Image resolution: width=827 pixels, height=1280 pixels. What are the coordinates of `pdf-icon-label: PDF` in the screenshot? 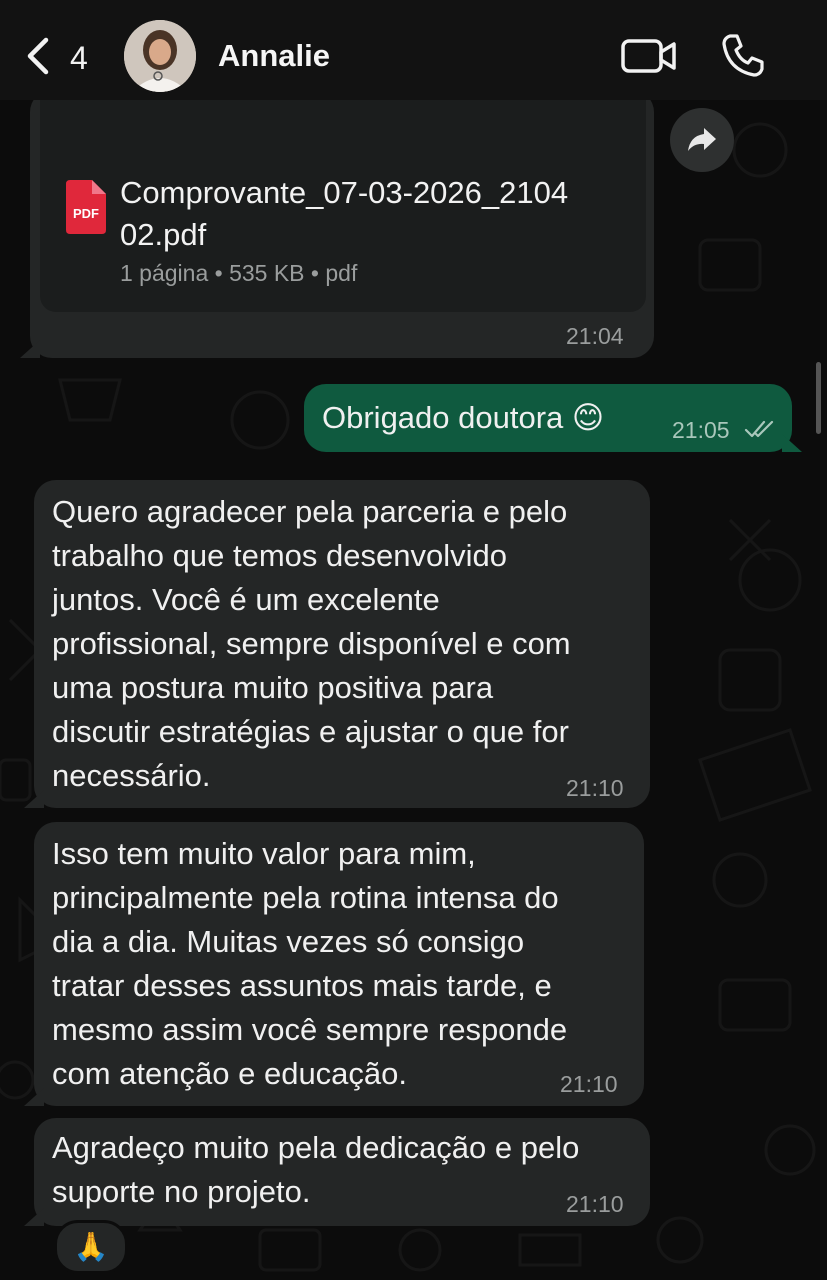 It's located at (86, 213).